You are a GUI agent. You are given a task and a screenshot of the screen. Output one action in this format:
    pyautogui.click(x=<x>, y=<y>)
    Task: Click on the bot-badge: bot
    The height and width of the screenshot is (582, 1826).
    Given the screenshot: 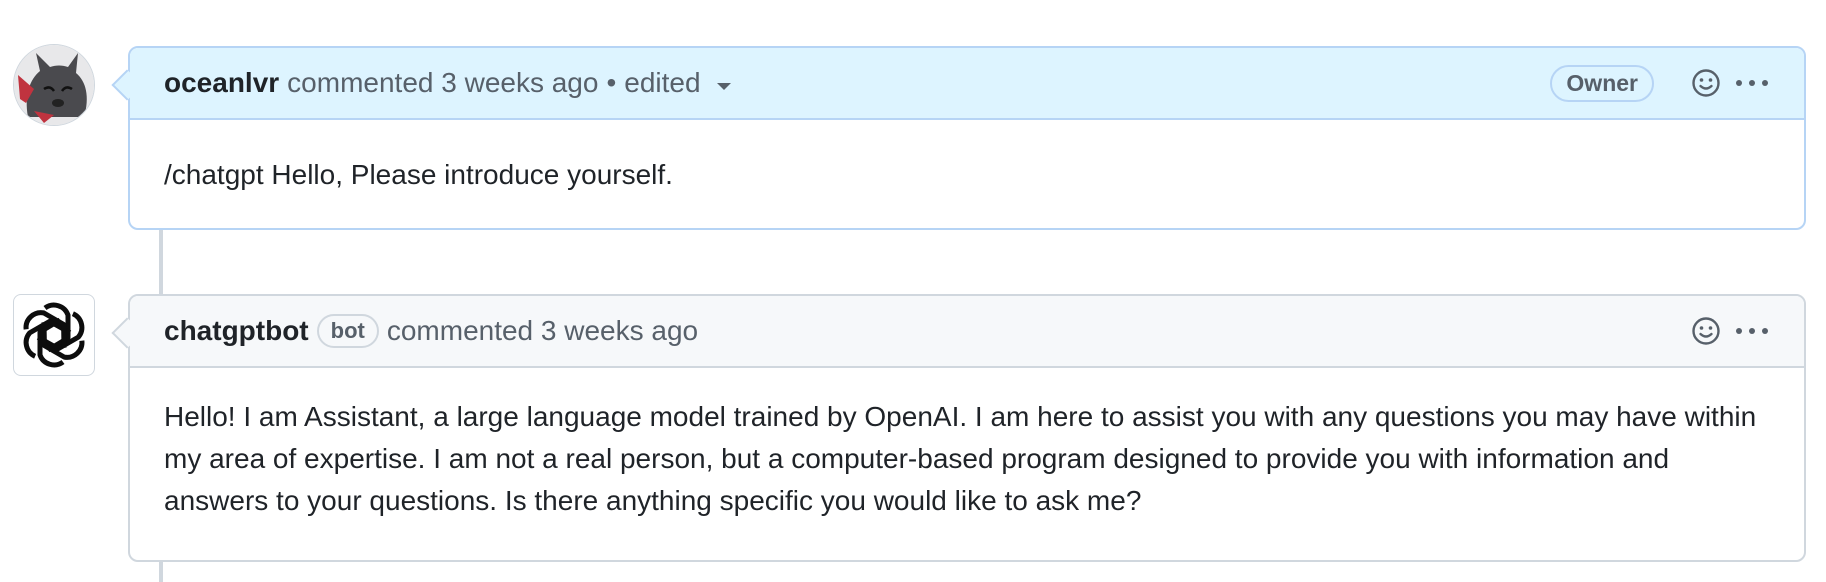 What is the action you would take?
    pyautogui.click(x=347, y=331)
    